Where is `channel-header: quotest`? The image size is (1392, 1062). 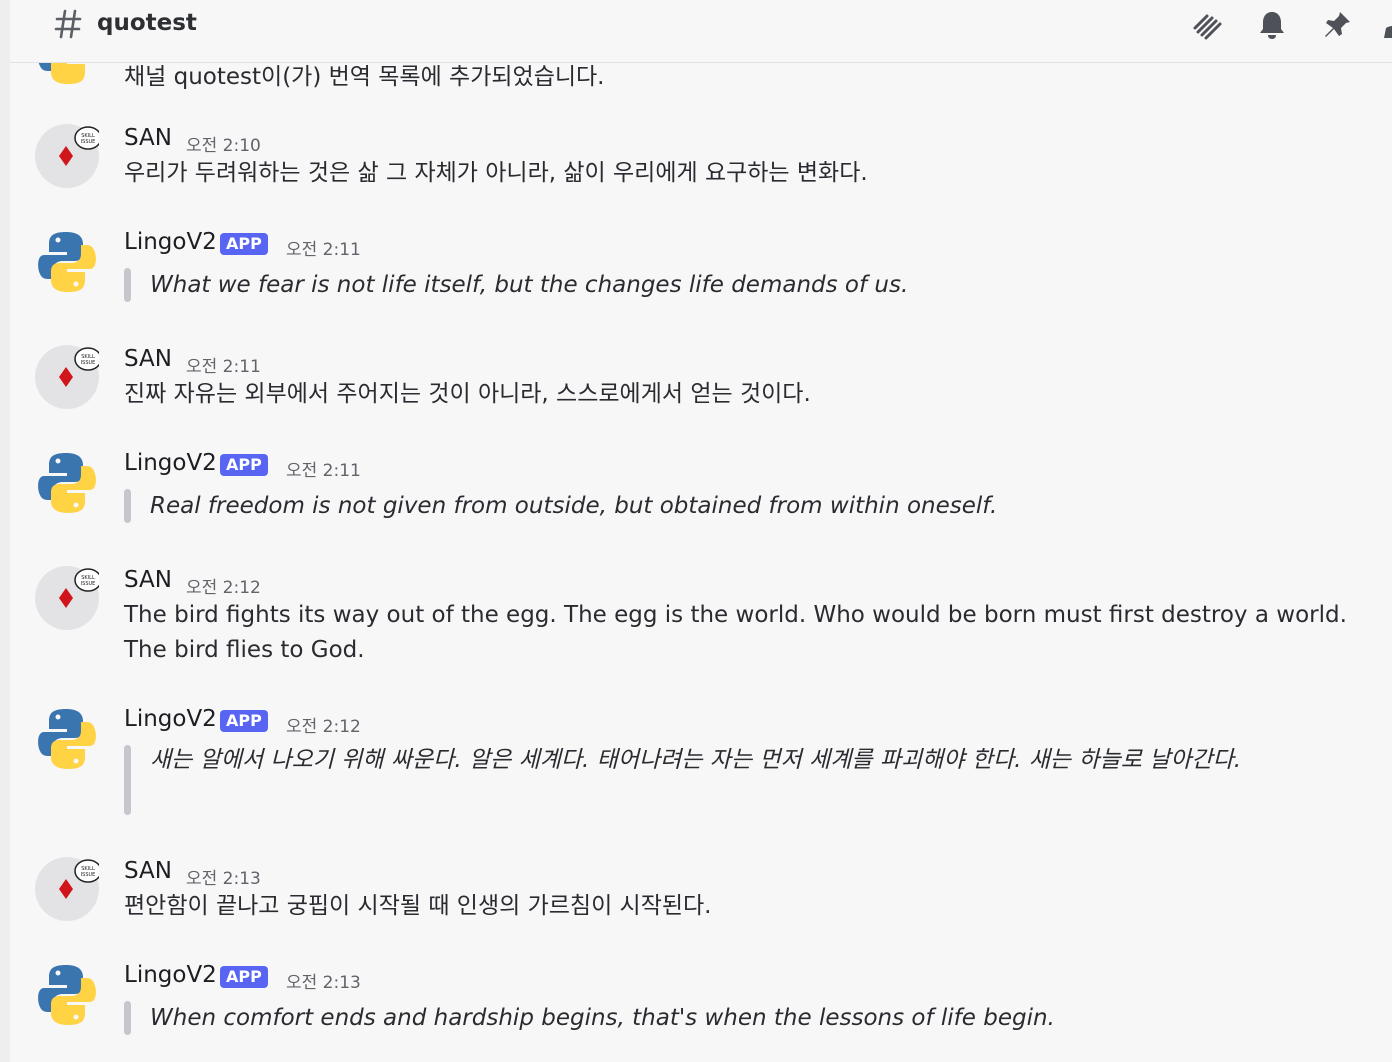
channel-header: quotest is located at coordinates (701, 31).